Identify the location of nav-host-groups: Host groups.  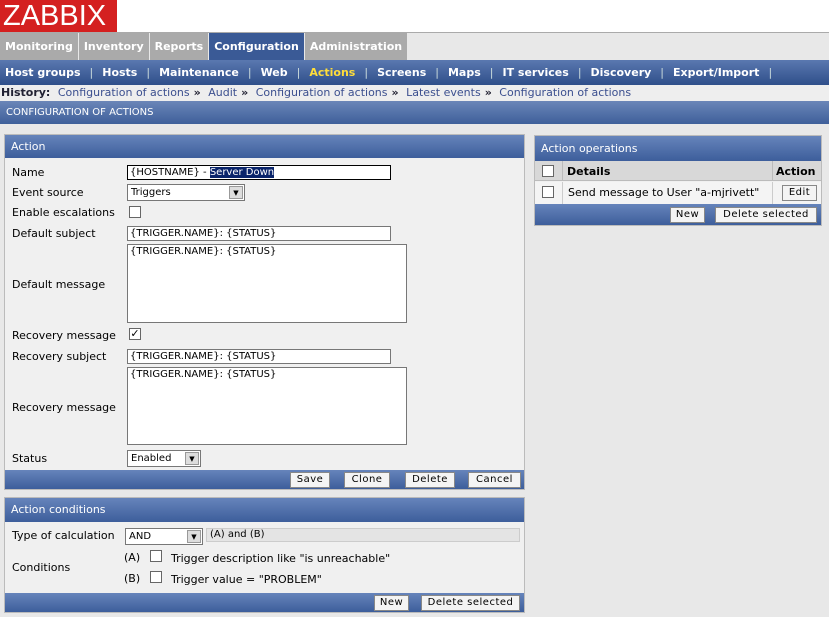
(43, 72).